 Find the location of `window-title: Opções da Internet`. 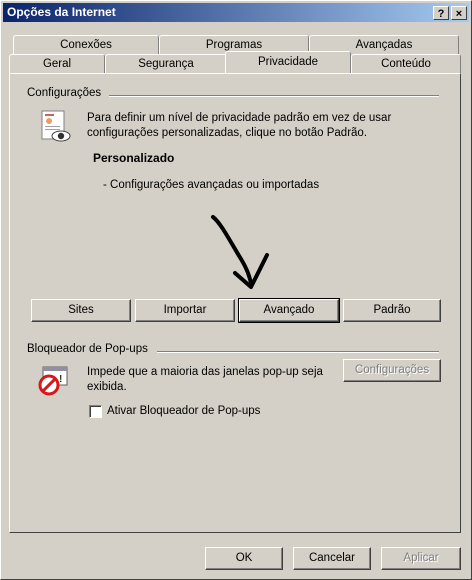

window-title: Opções da Internet is located at coordinates (61, 12).